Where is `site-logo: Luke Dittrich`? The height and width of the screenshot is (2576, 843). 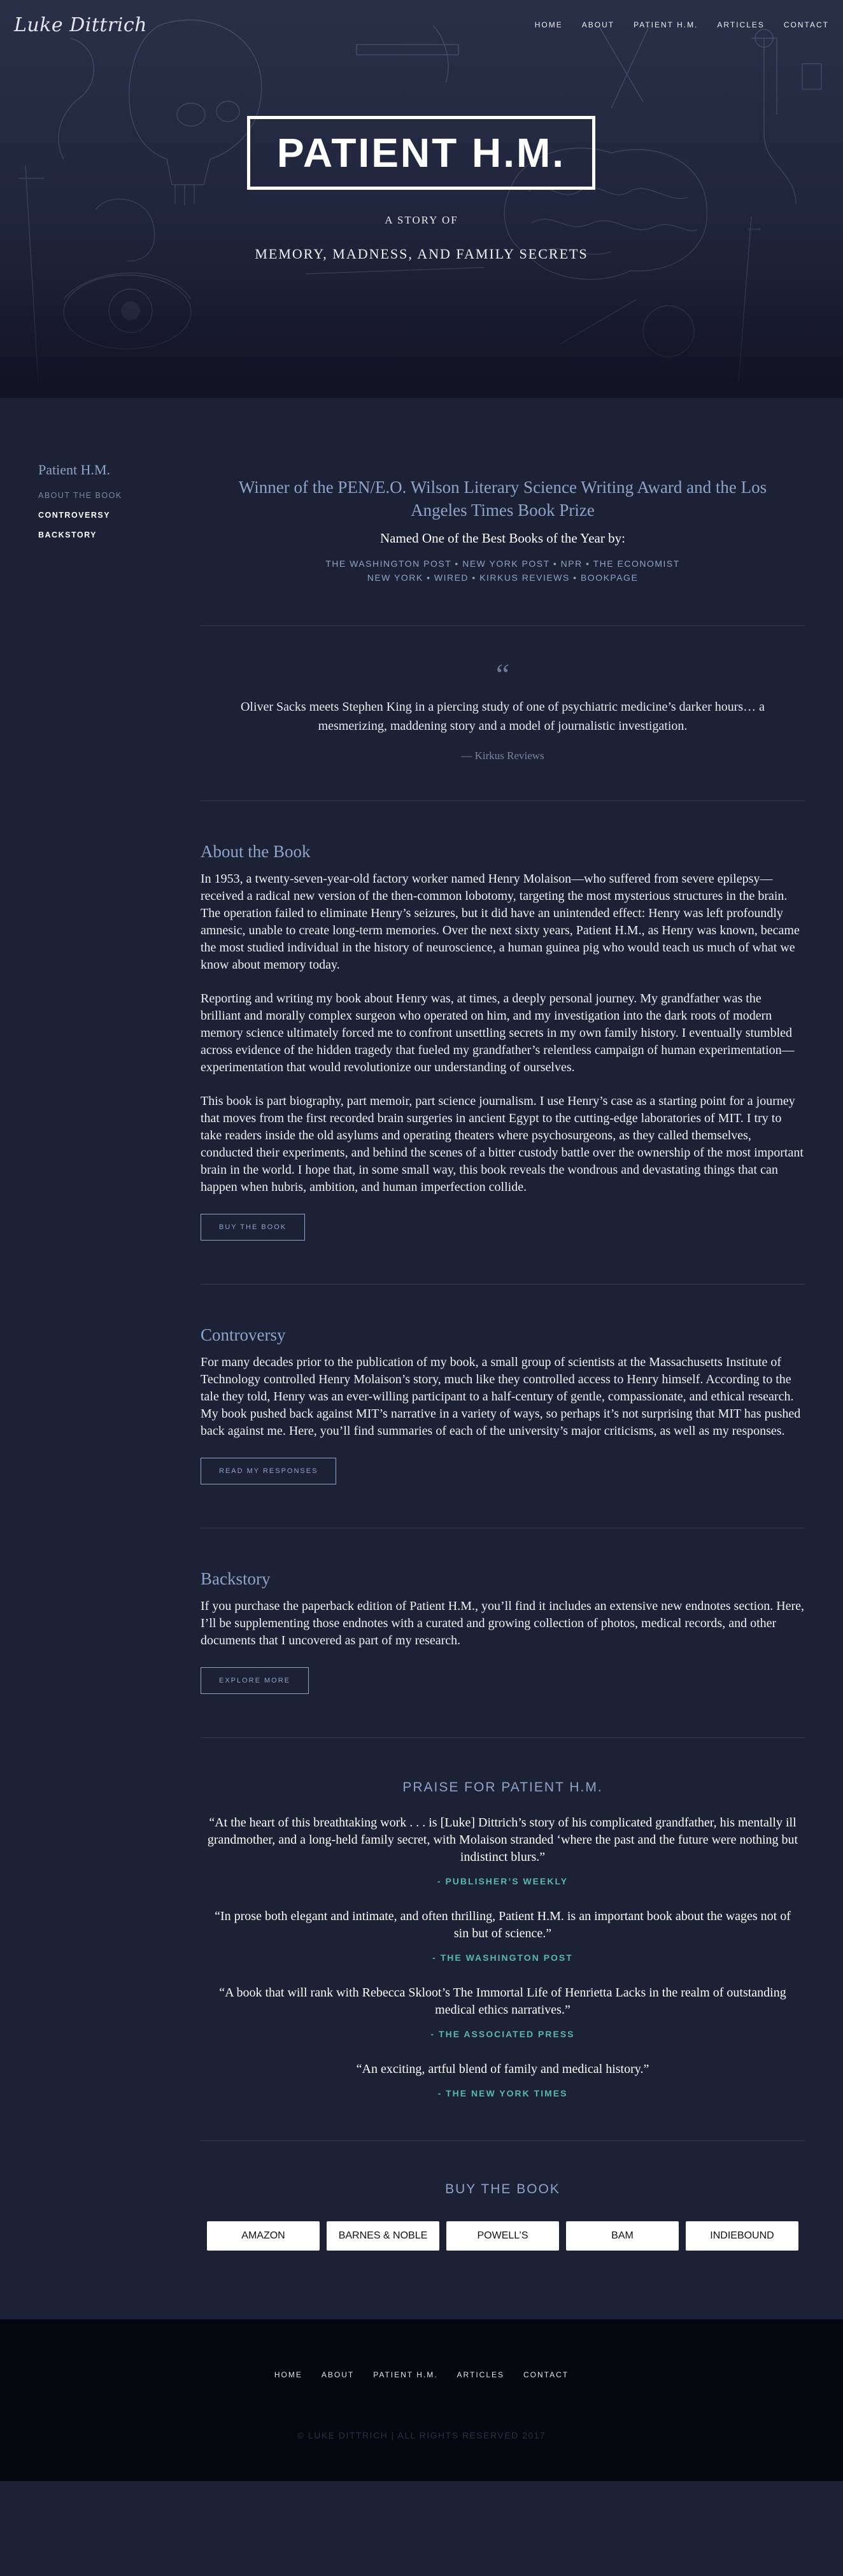 site-logo: Luke Dittrich is located at coordinates (80, 25).